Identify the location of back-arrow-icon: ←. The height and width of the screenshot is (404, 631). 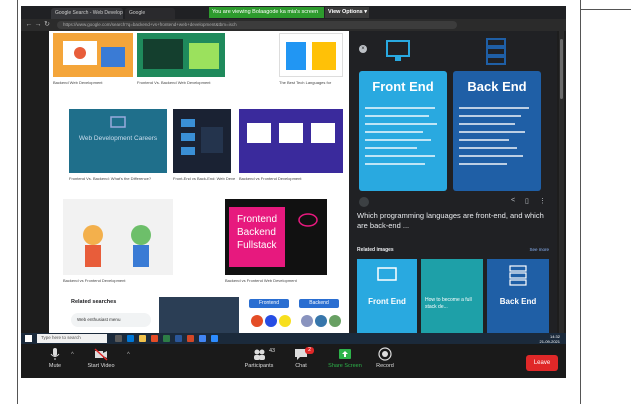
(29, 25).